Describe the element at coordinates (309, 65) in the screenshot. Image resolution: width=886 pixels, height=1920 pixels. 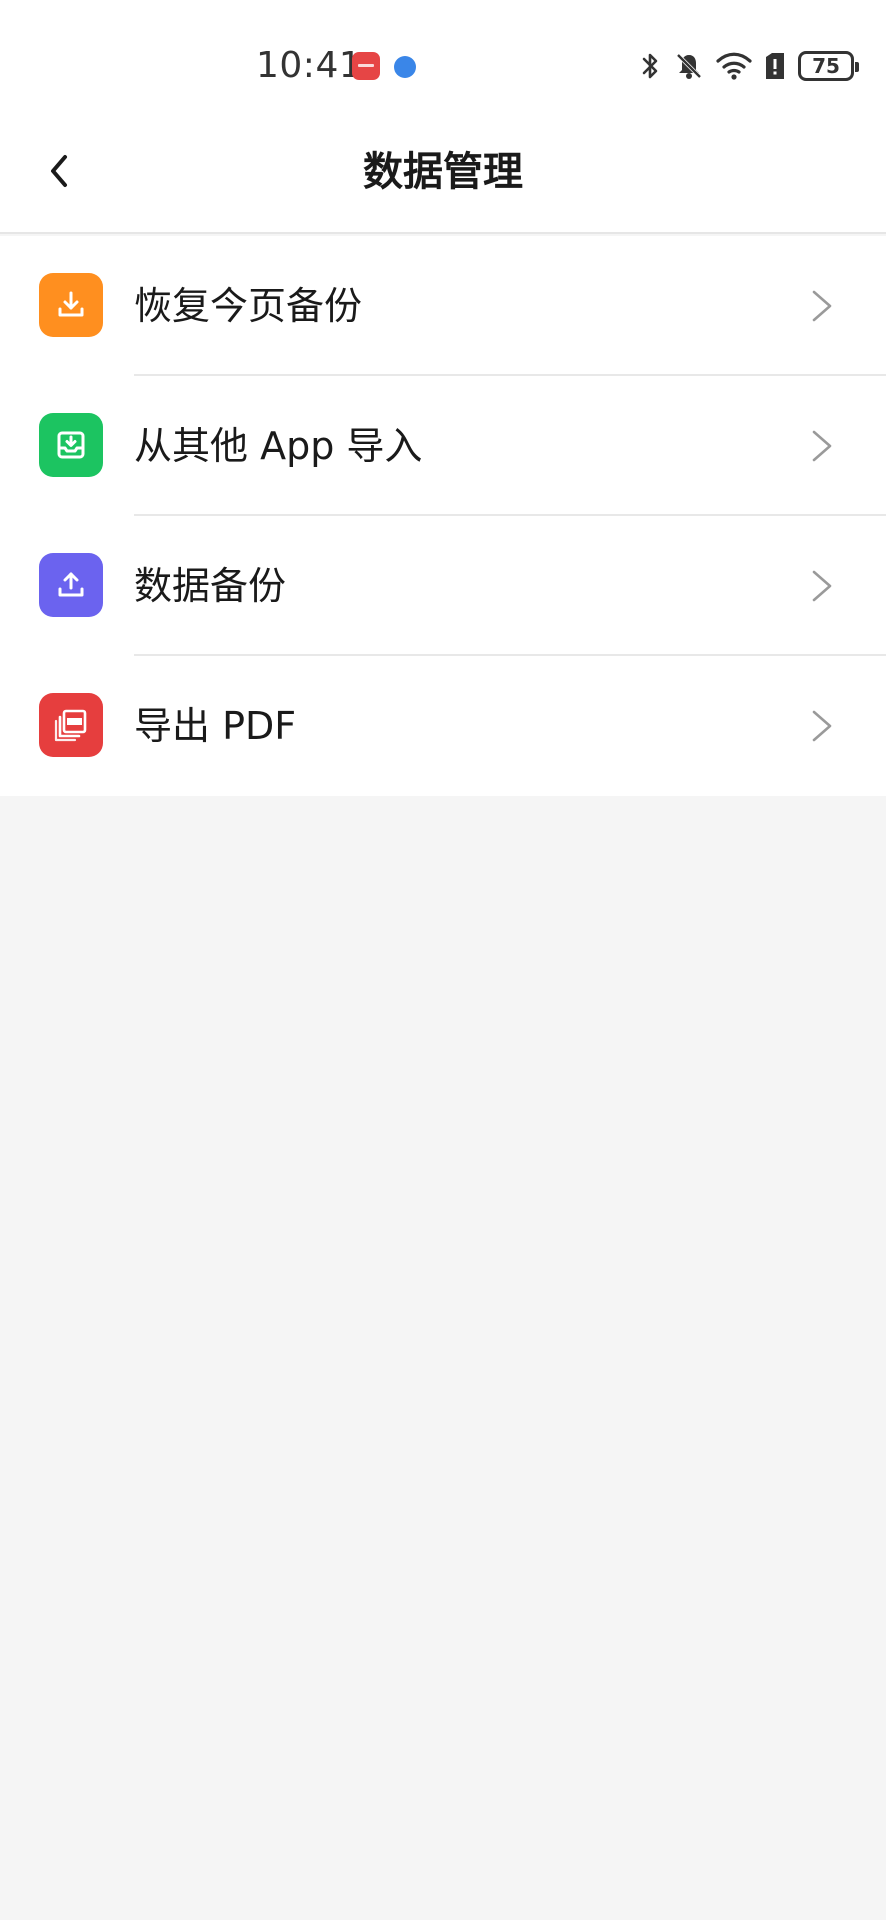
I see `status-time: 10:41` at that location.